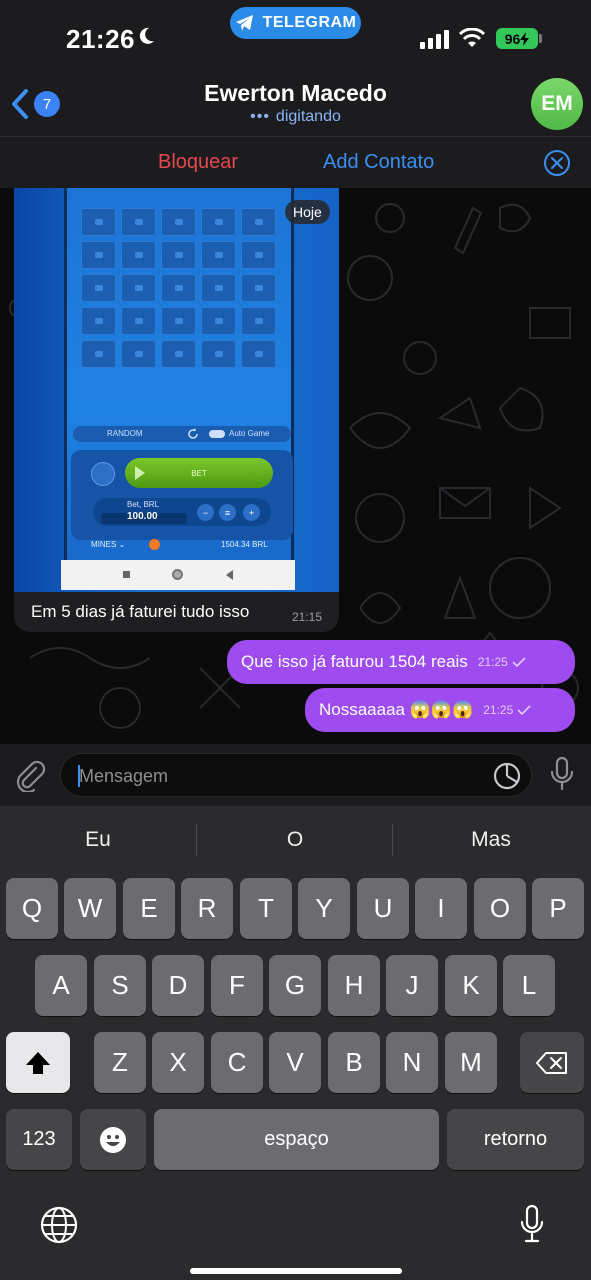 Image resolution: width=591 pixels, height=1280 pixels. What do you see at coordinates (61, 985) in the screenshot?
I see `key-a: A` at bounding box center [61, 985].